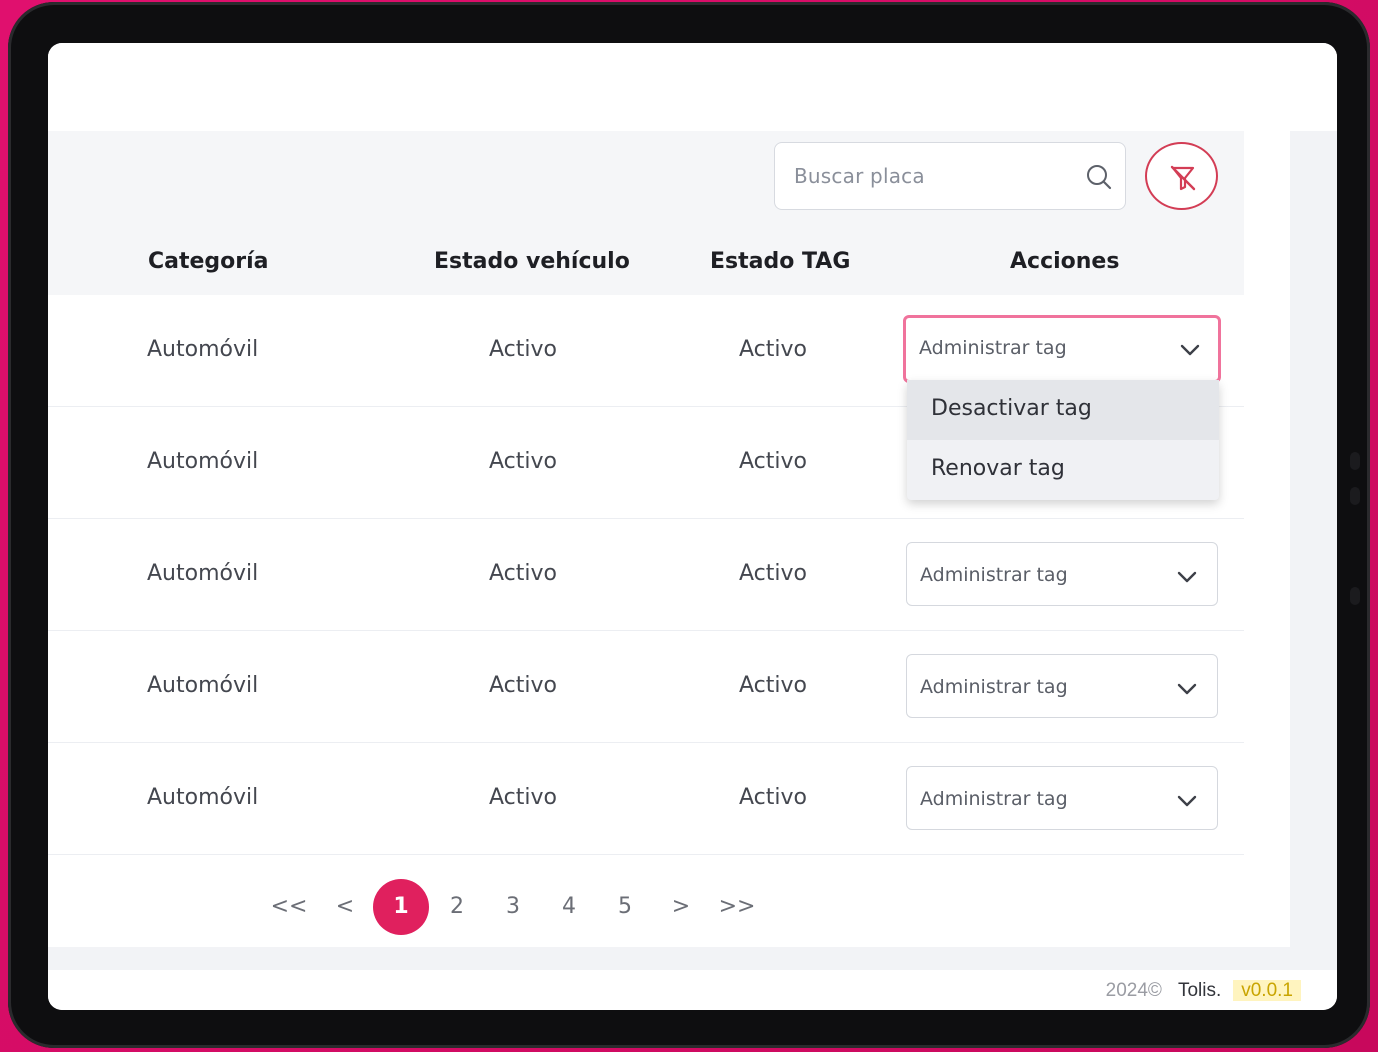 This screenshot has width=1378, height=1052. I want to click on copyright-year: 2024©, so click(1133, 990).